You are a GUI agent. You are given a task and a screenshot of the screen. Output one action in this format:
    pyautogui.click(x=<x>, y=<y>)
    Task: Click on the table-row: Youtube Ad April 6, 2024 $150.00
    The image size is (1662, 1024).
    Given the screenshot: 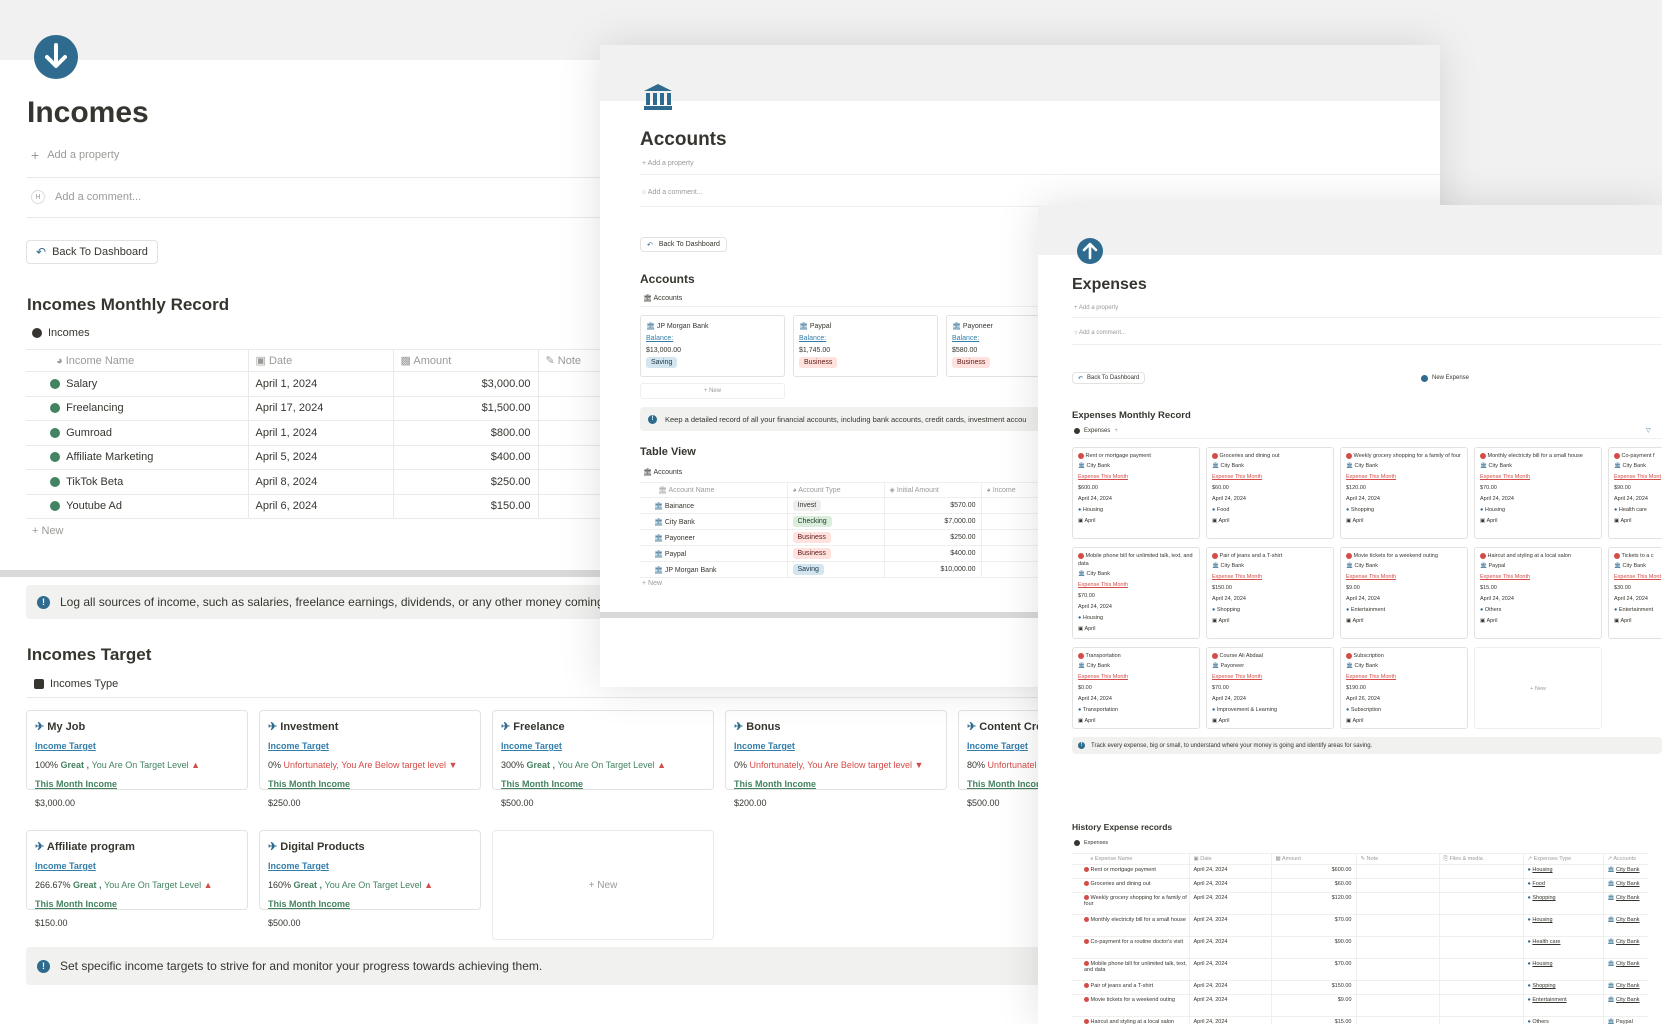 What is the action you would take?
    pyautogui.click(x=322, y=506)
    